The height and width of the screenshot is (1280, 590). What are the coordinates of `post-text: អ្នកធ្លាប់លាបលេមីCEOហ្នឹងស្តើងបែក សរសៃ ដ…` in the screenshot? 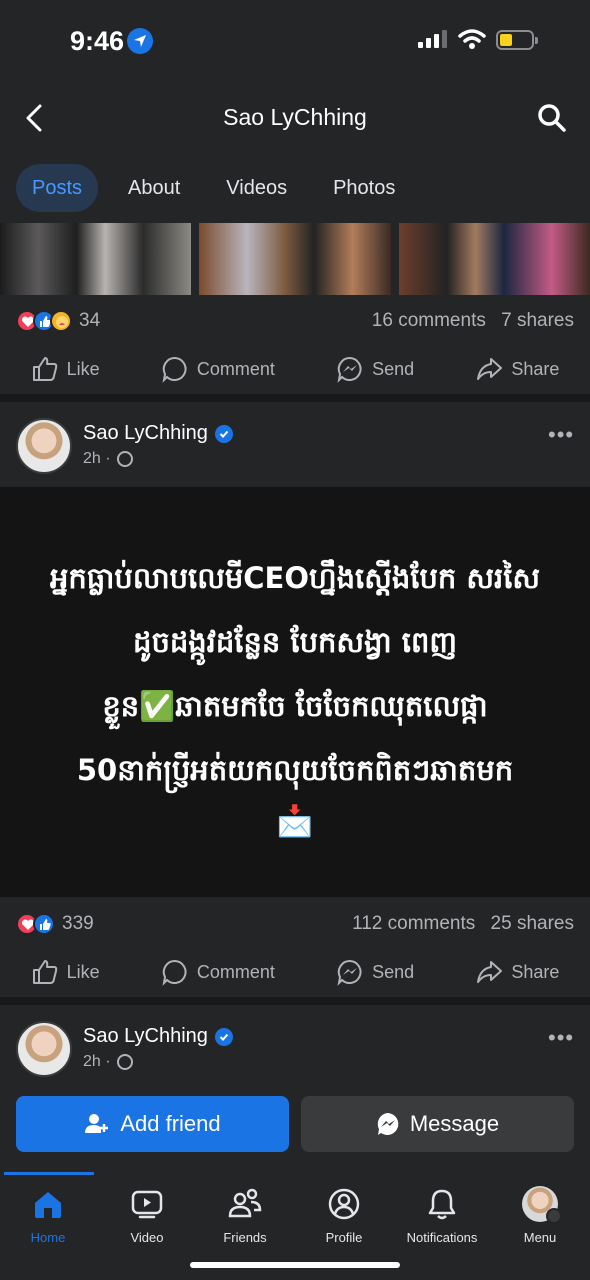 It's located at (295, 673).